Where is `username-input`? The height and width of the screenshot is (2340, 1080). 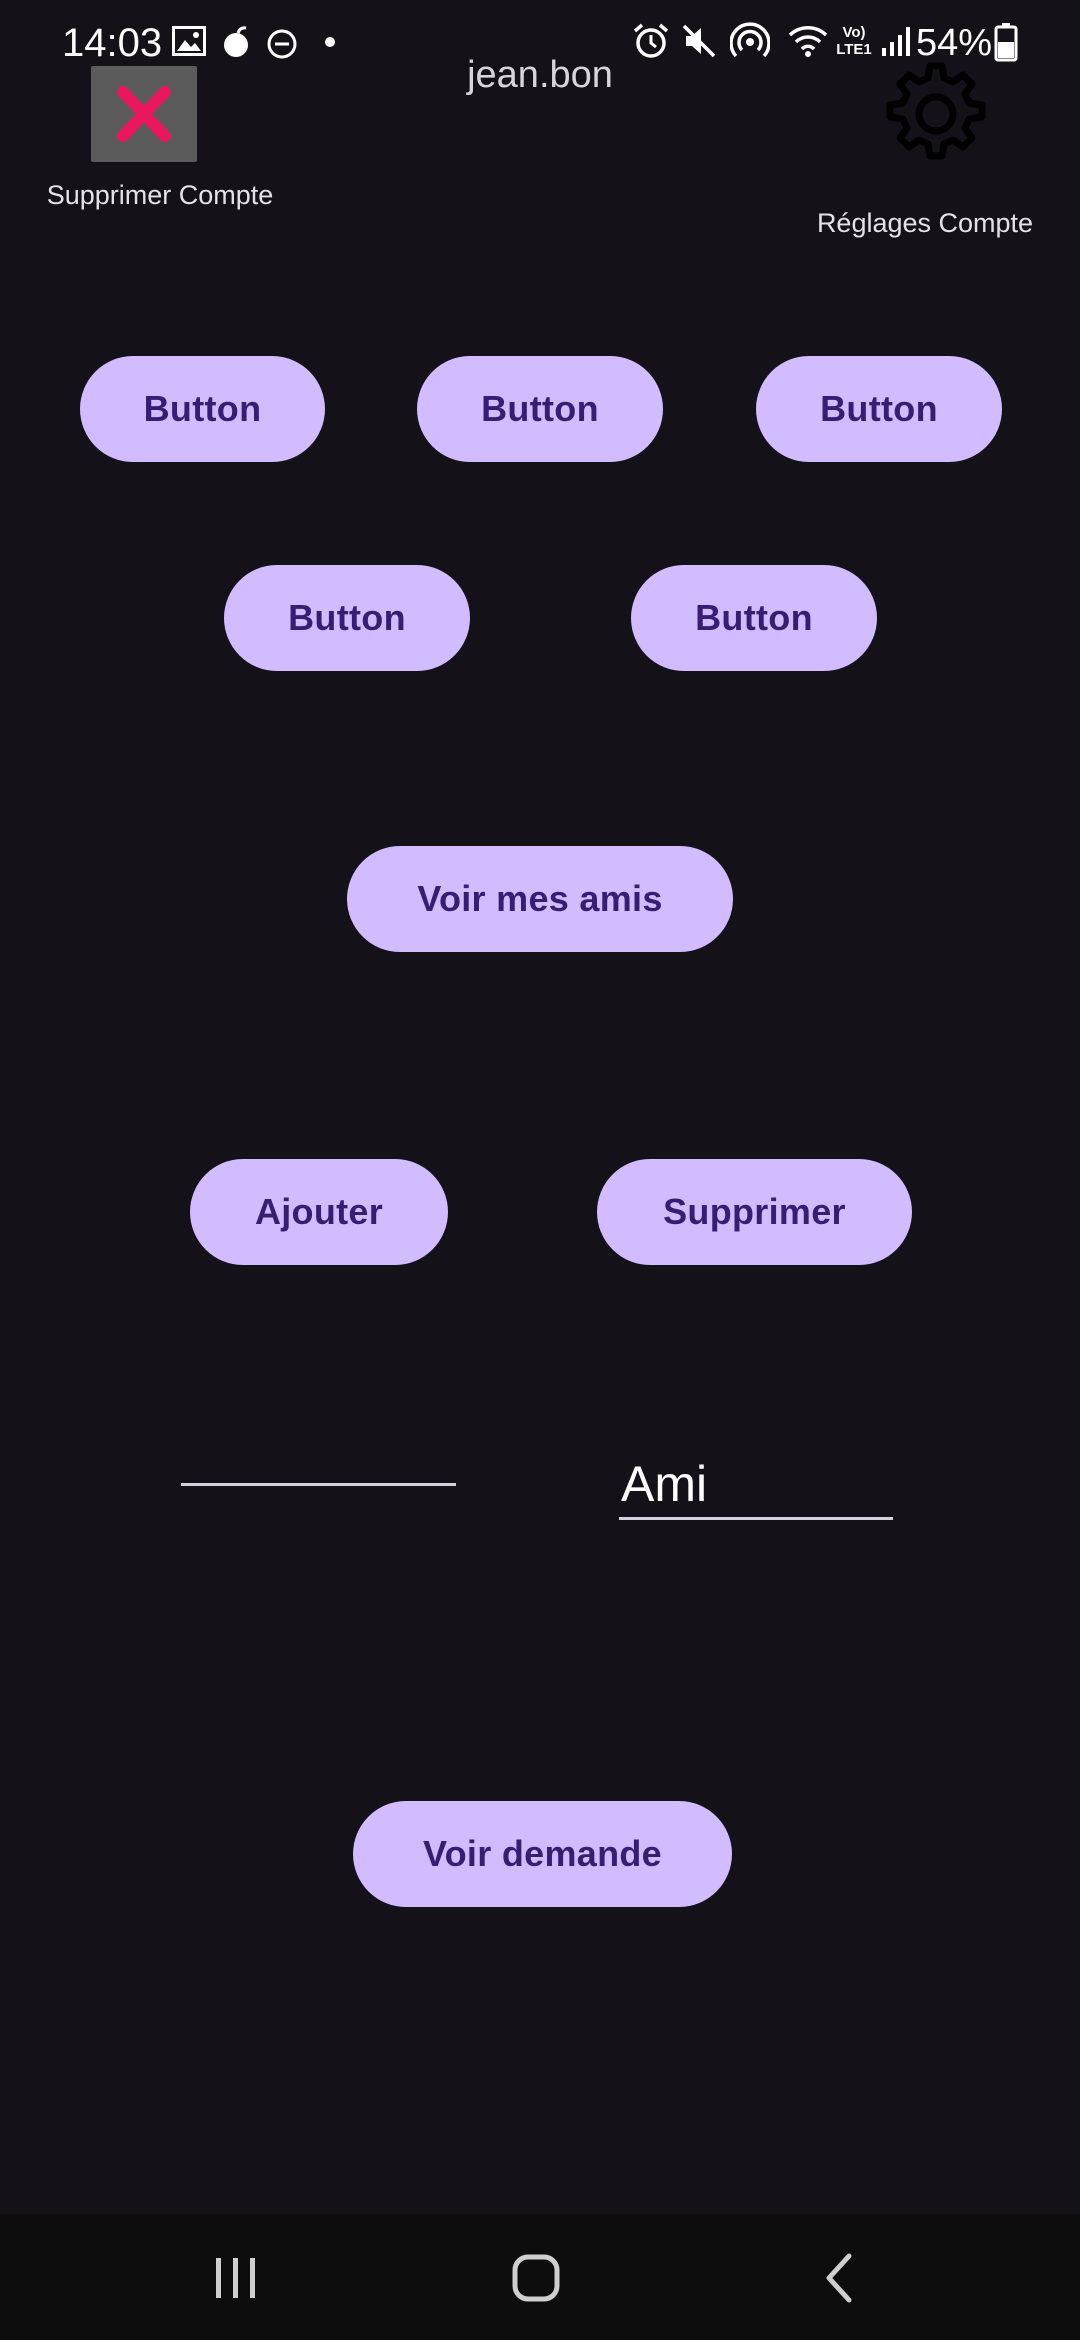 username-input is located at coordinates (318, 1453).